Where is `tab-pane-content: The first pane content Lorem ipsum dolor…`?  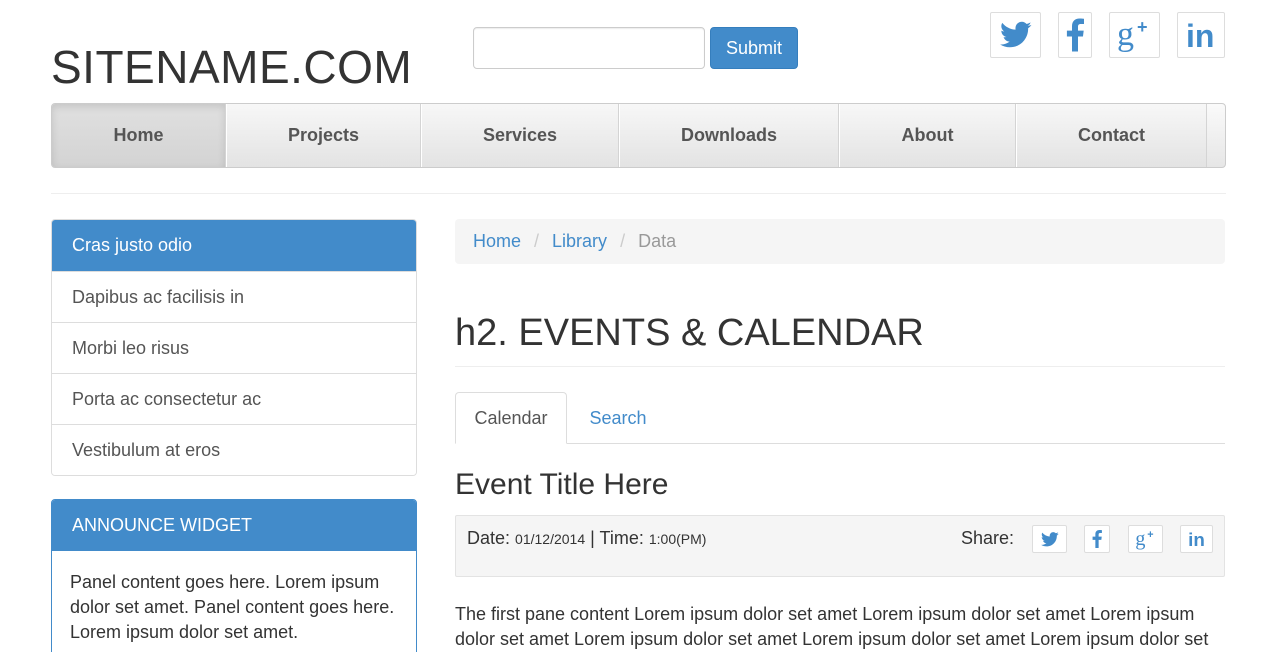 tab-pane-content: The first pane content Lorem ipsum dolor… is located at coordinates (832, 626).